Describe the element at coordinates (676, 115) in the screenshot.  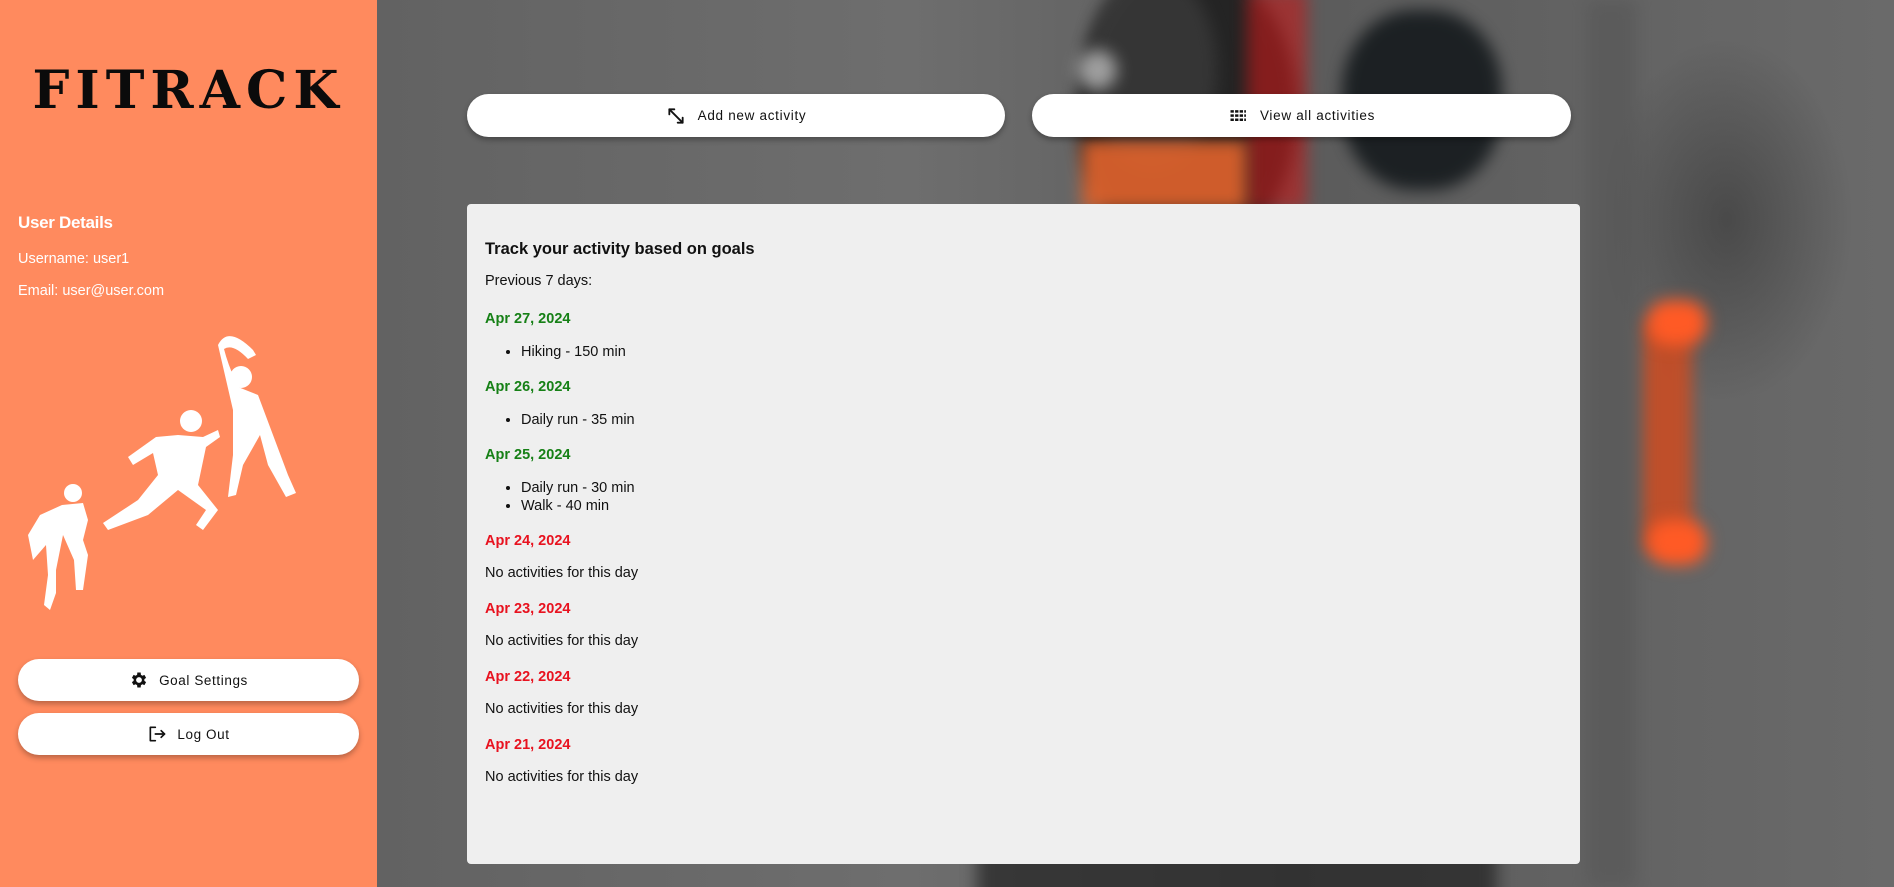
I see `expand-arrows-icon` at that location.